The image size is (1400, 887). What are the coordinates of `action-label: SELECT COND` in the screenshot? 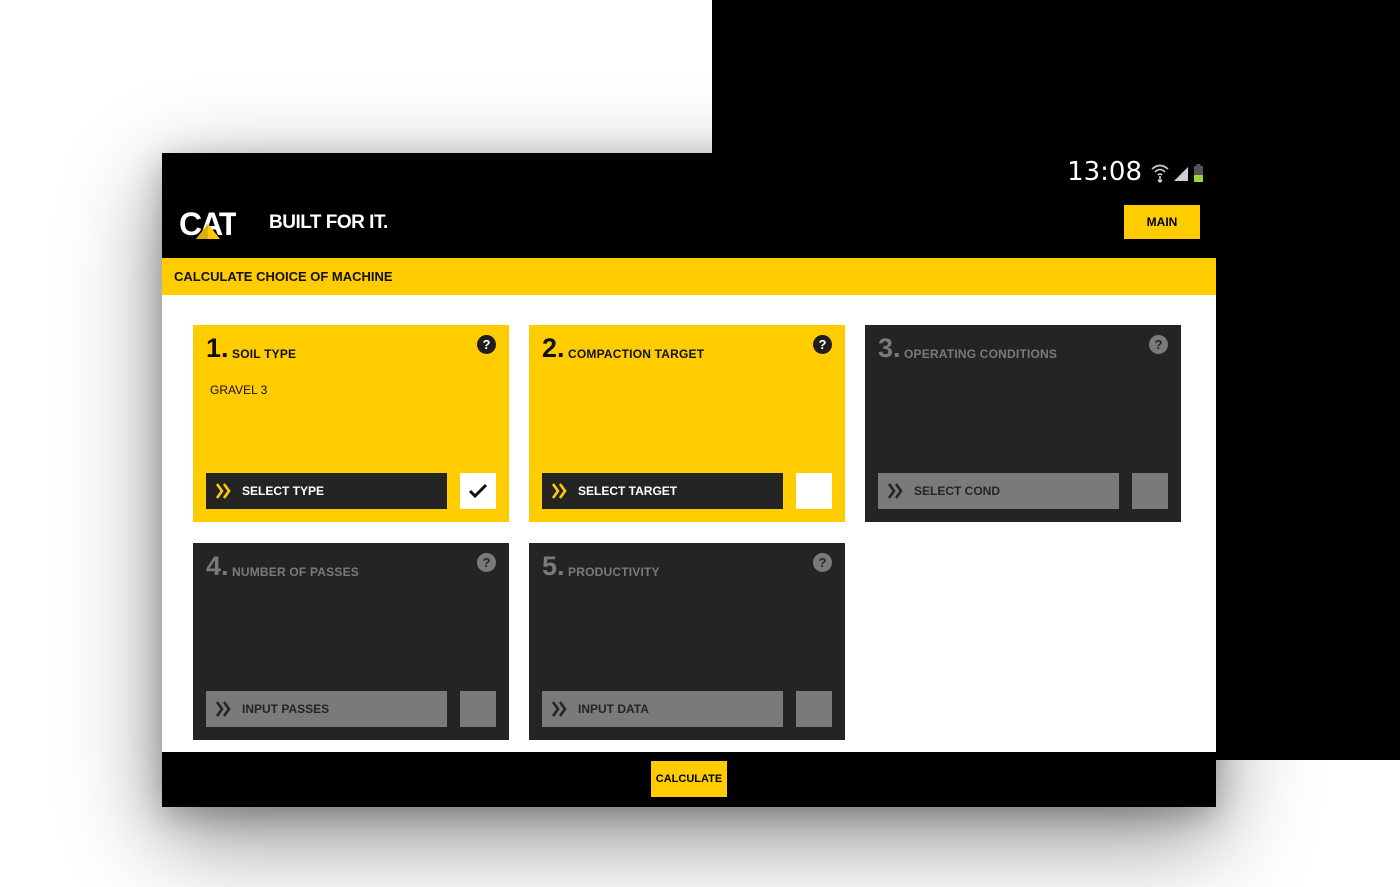 It's located at (957, 491).